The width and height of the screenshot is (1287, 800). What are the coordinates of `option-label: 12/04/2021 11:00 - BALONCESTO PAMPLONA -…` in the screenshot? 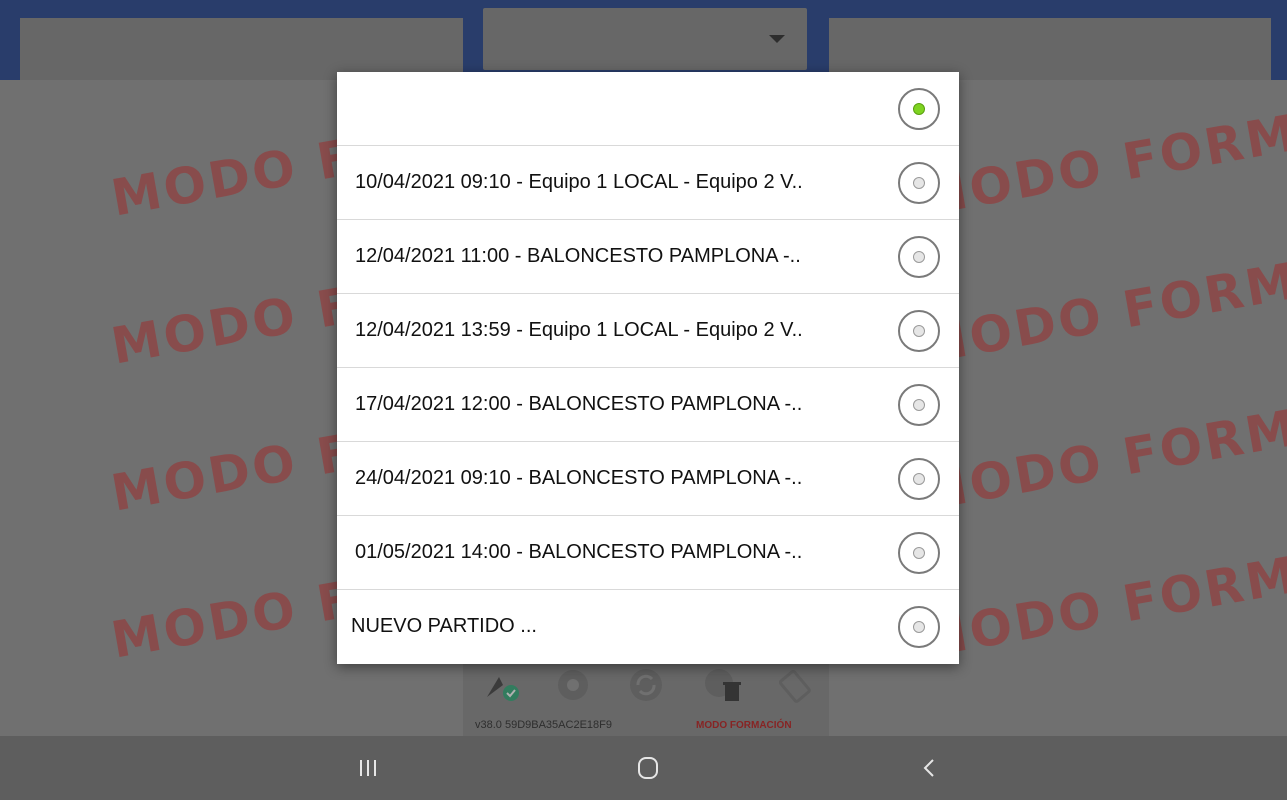 It's located at (578, 256).